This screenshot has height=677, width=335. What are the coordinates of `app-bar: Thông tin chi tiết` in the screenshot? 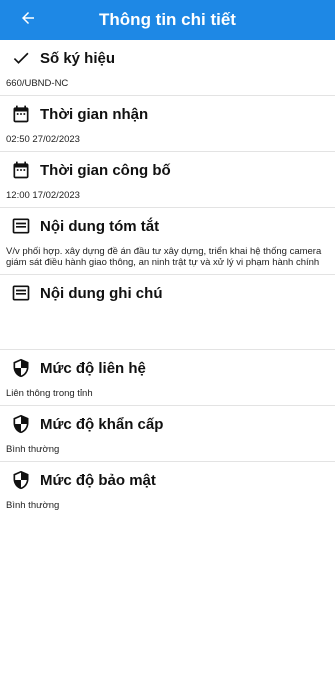 It's located at (167, 20).